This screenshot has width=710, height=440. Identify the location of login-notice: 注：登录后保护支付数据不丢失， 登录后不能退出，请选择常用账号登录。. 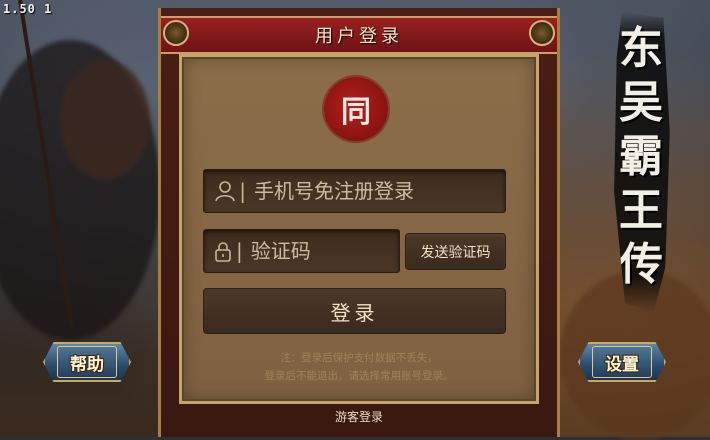
(359, 367).